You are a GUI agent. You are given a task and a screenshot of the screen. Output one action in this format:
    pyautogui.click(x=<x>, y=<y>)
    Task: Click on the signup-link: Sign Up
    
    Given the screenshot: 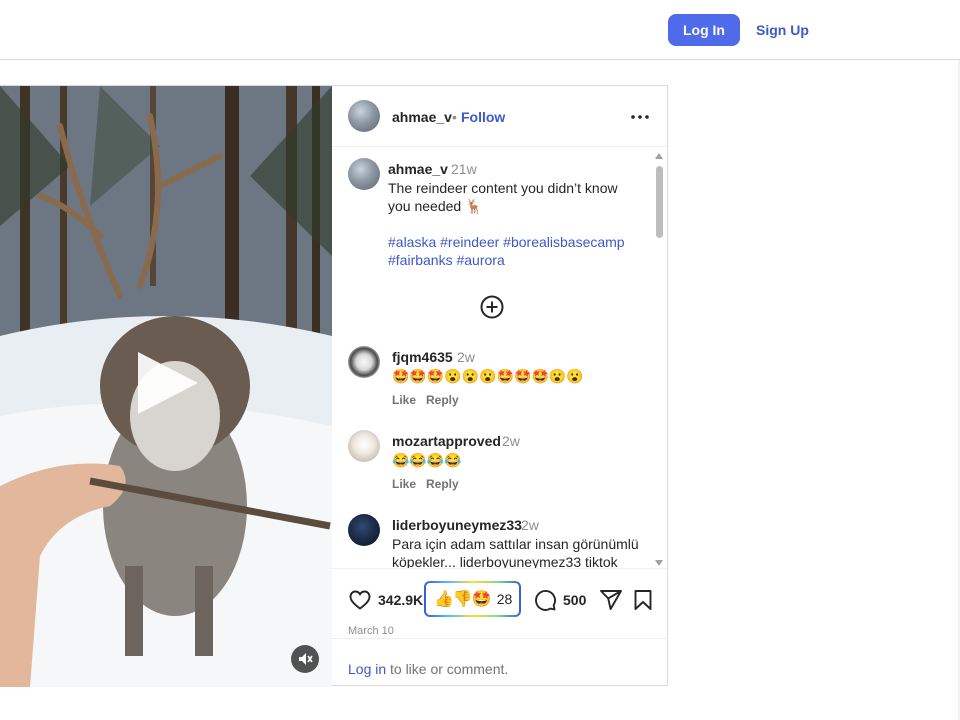 What is the action you would take?
    pyautogui.click(x=782, y=30)
    